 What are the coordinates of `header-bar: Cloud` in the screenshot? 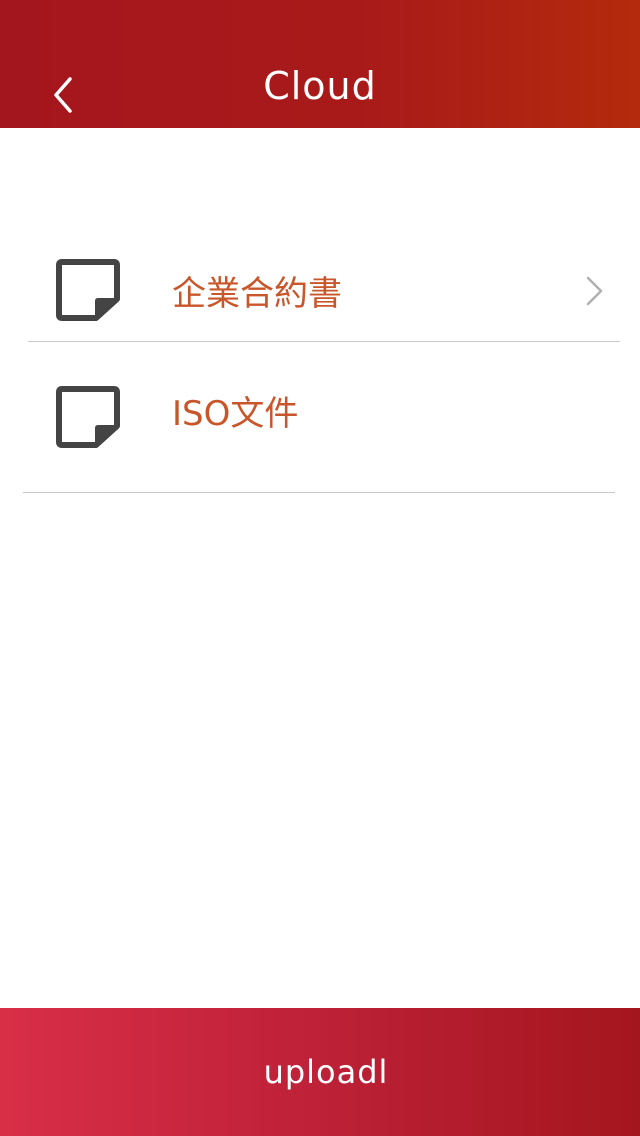 It's located at (320, 64).